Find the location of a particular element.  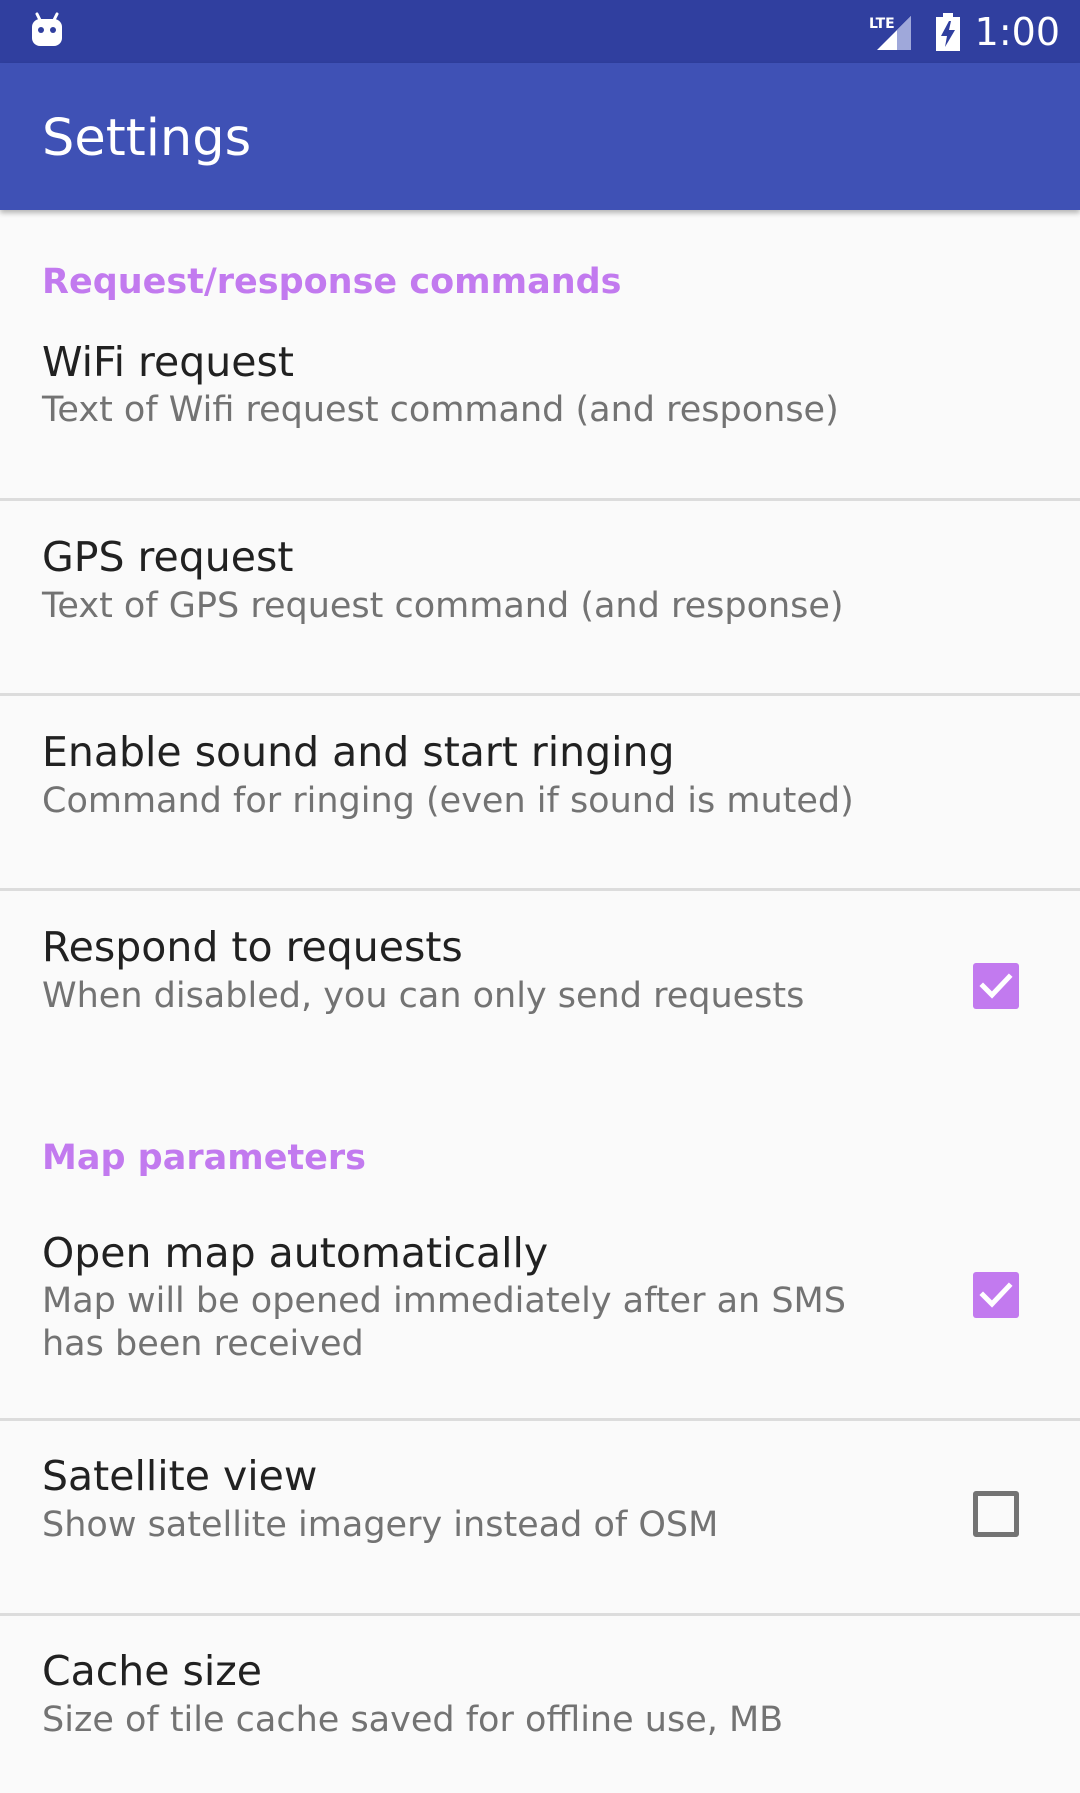

pref-title: Respond to requests is located at coordinates (252, 947).